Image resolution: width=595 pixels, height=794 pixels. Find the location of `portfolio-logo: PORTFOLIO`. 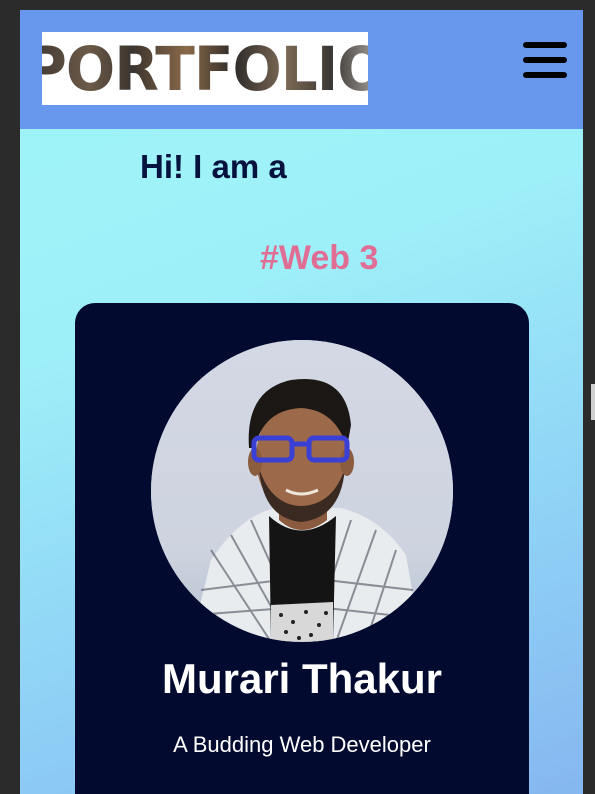

portfolio-logo: PORTFOLIO is located at coordinates (205, 68).